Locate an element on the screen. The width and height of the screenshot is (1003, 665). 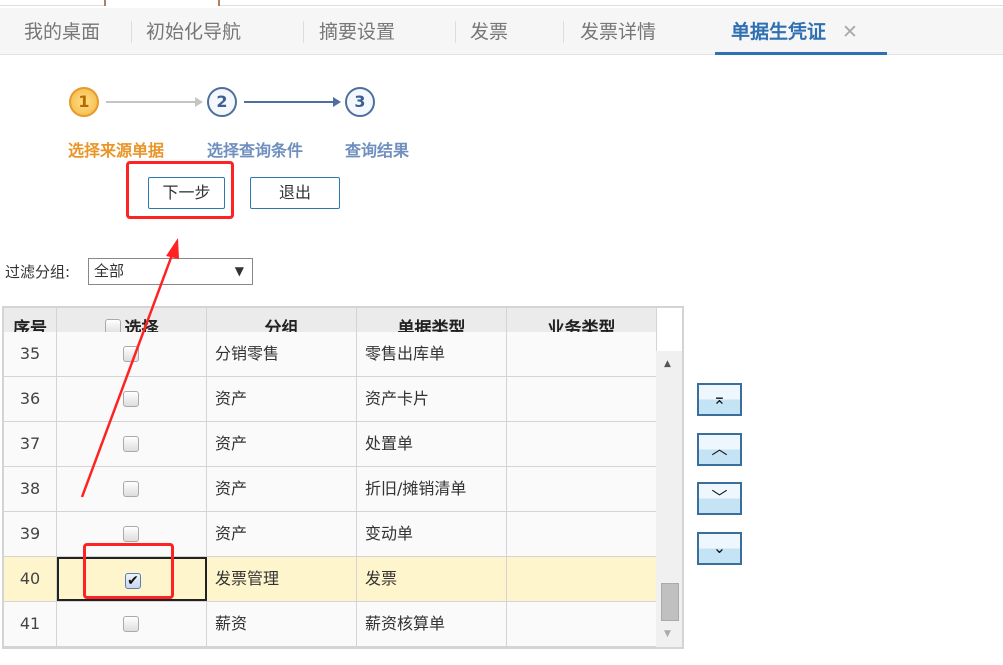
annotation-arrow is located at coordinates (129, 368).